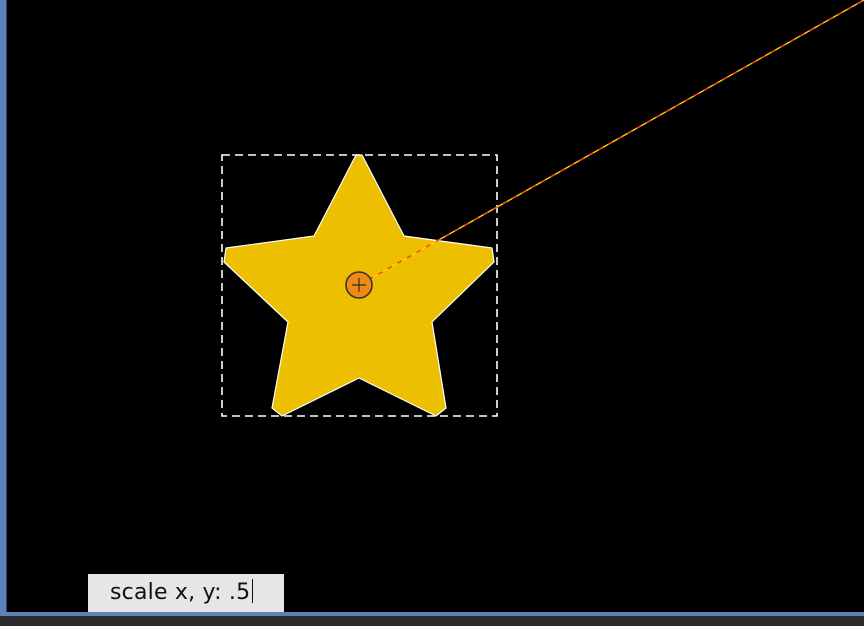 The height and width of the screenshot is (626, 864). What do you see at coordinates (432, 621) in the screenshot?
I see `status-strip` at bounding box center [432, 621].